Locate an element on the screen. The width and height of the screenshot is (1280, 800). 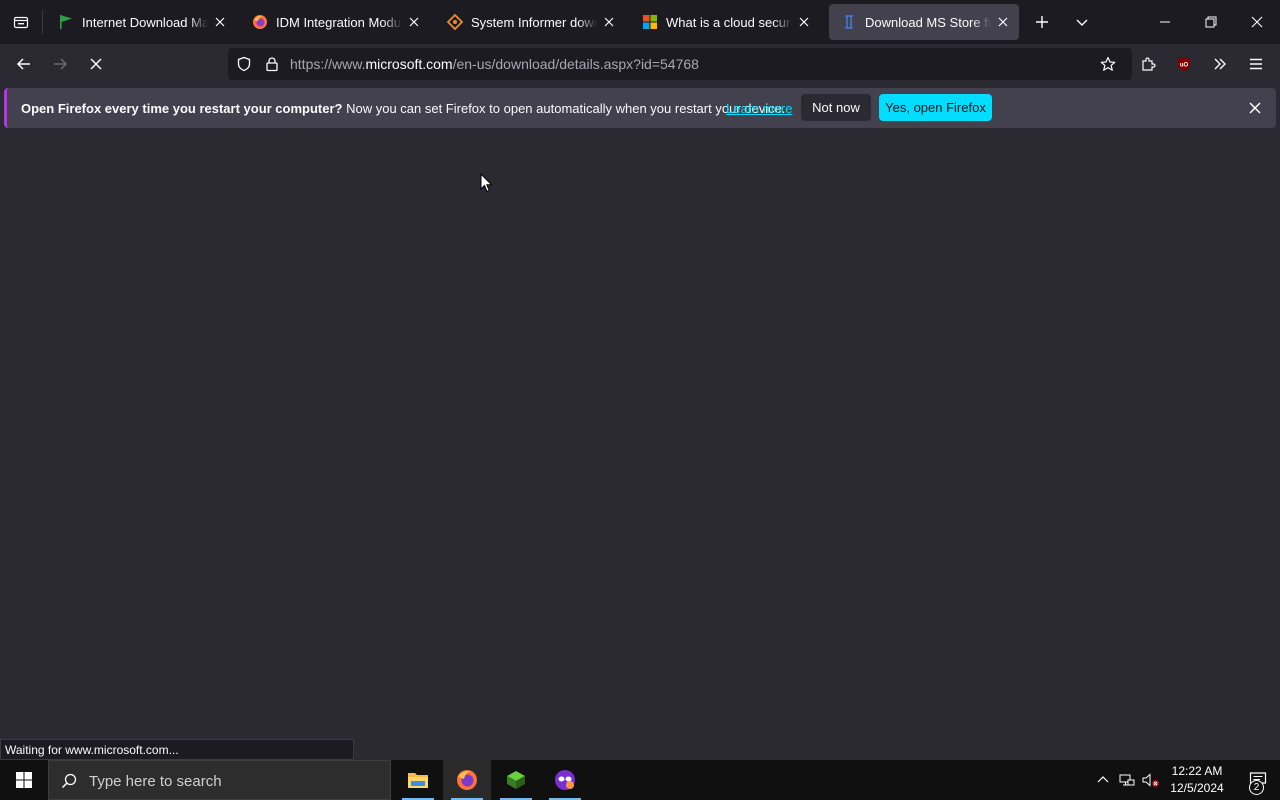
notification-count-badge: 2 is located at coordinates (1256, 787).